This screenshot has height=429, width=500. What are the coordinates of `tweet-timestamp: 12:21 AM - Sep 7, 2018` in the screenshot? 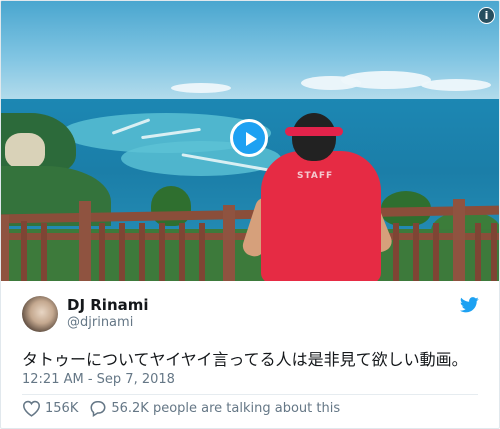 It's located at (98, 379).